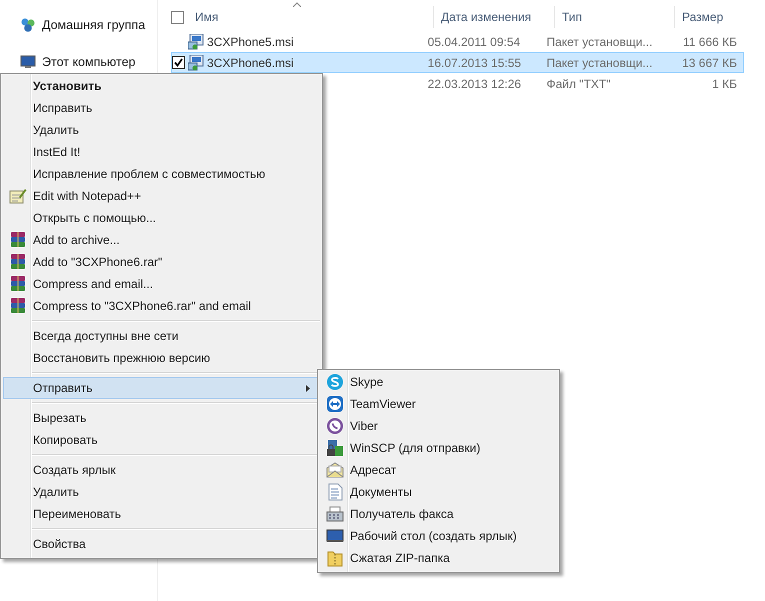 This screenshot has width=765, height=601. Describe the element at coordinates (94, 25) in the screenshot. I see `nav-item: Домашняя группа` at that location.